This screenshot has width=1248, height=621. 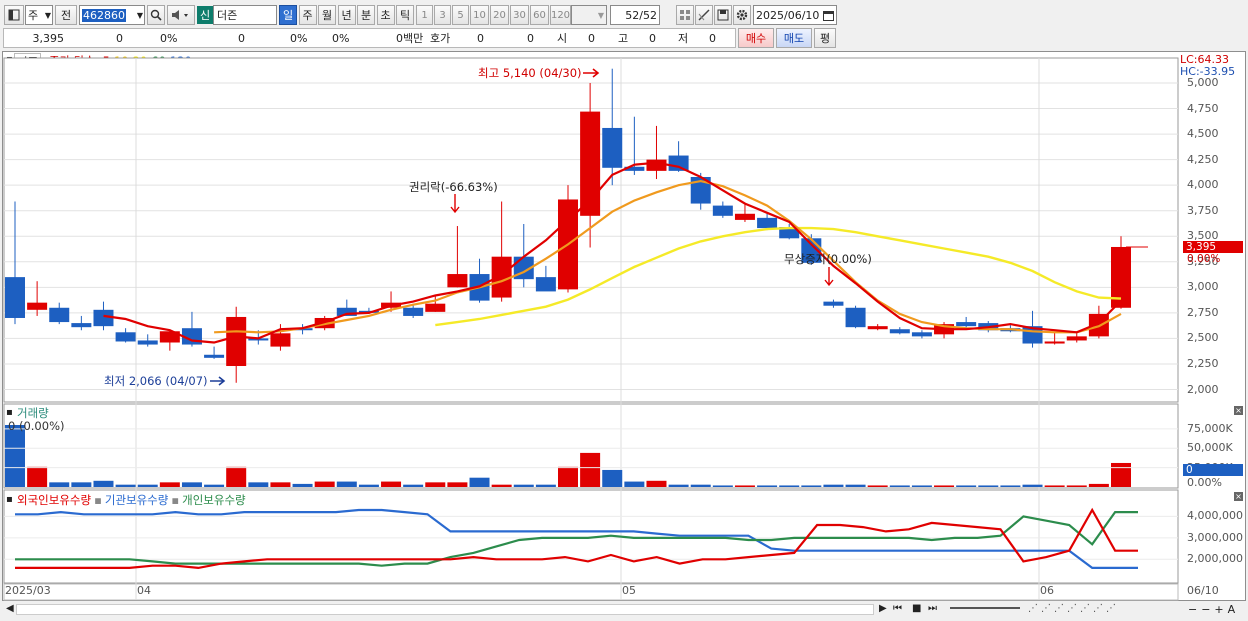 What do you see at coordinates (1204, 482) in the screenshot?
I see `volume-pct-tick: 0.00%` at bounding box center [1204, 482].